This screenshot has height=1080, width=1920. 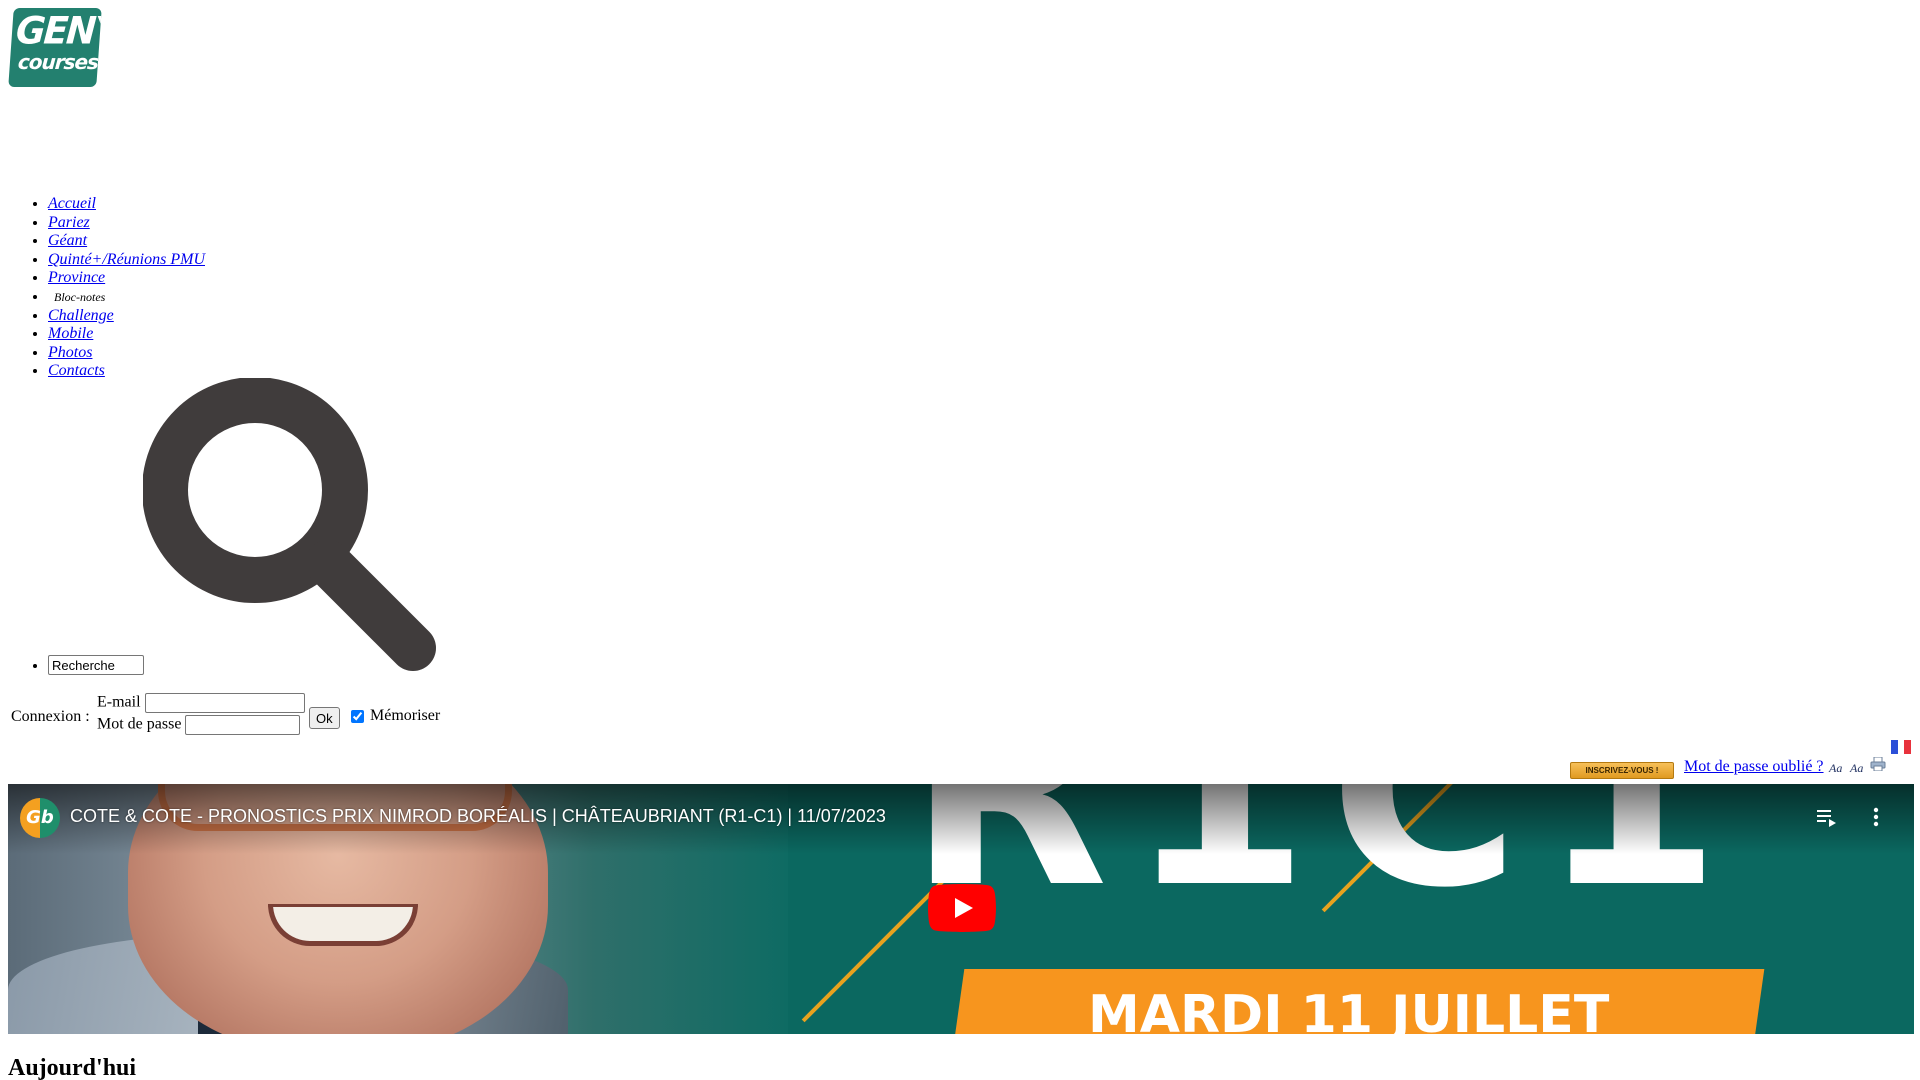 What do you see at coordinates (126, 204) in the screenshot?
I see `nav-item-accueil: Accueil` at bounding box center [126, 204].